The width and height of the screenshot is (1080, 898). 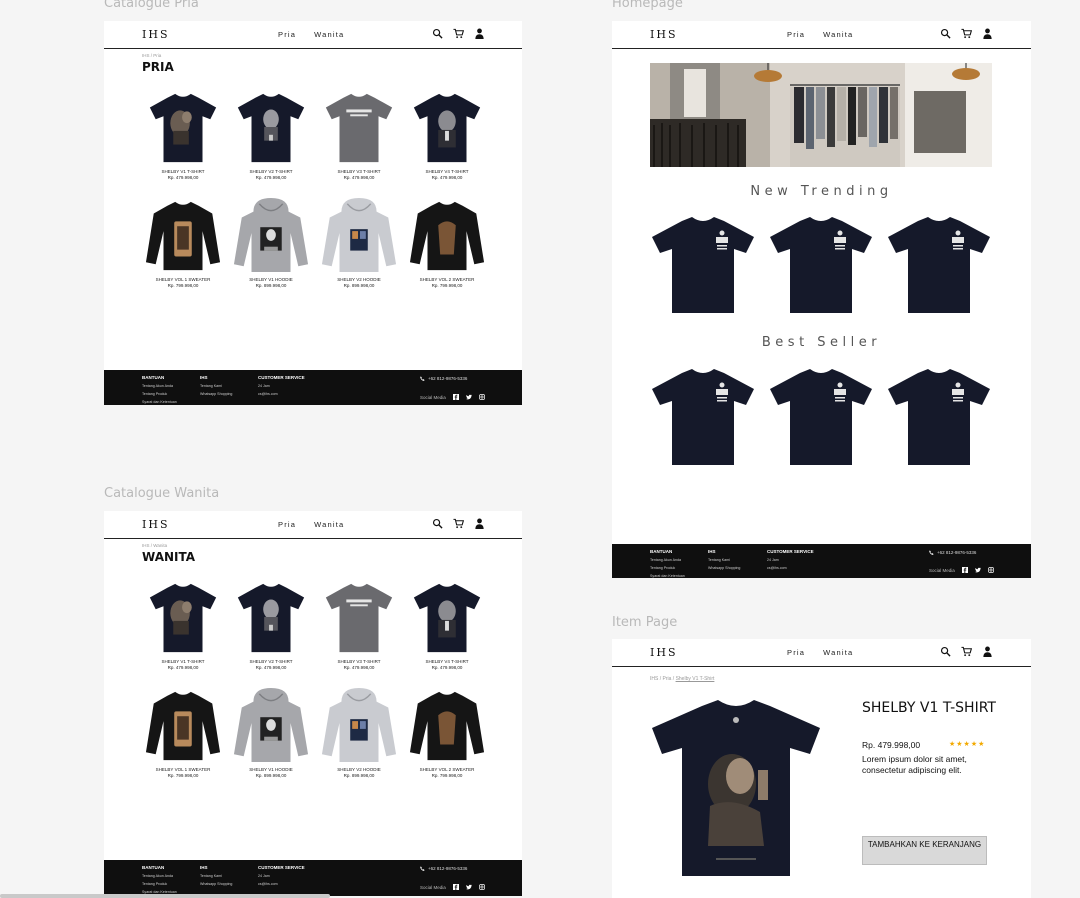 I want to click on product-name: SHELBY VOL 2 SWEATER, so click(x=447, y=279).